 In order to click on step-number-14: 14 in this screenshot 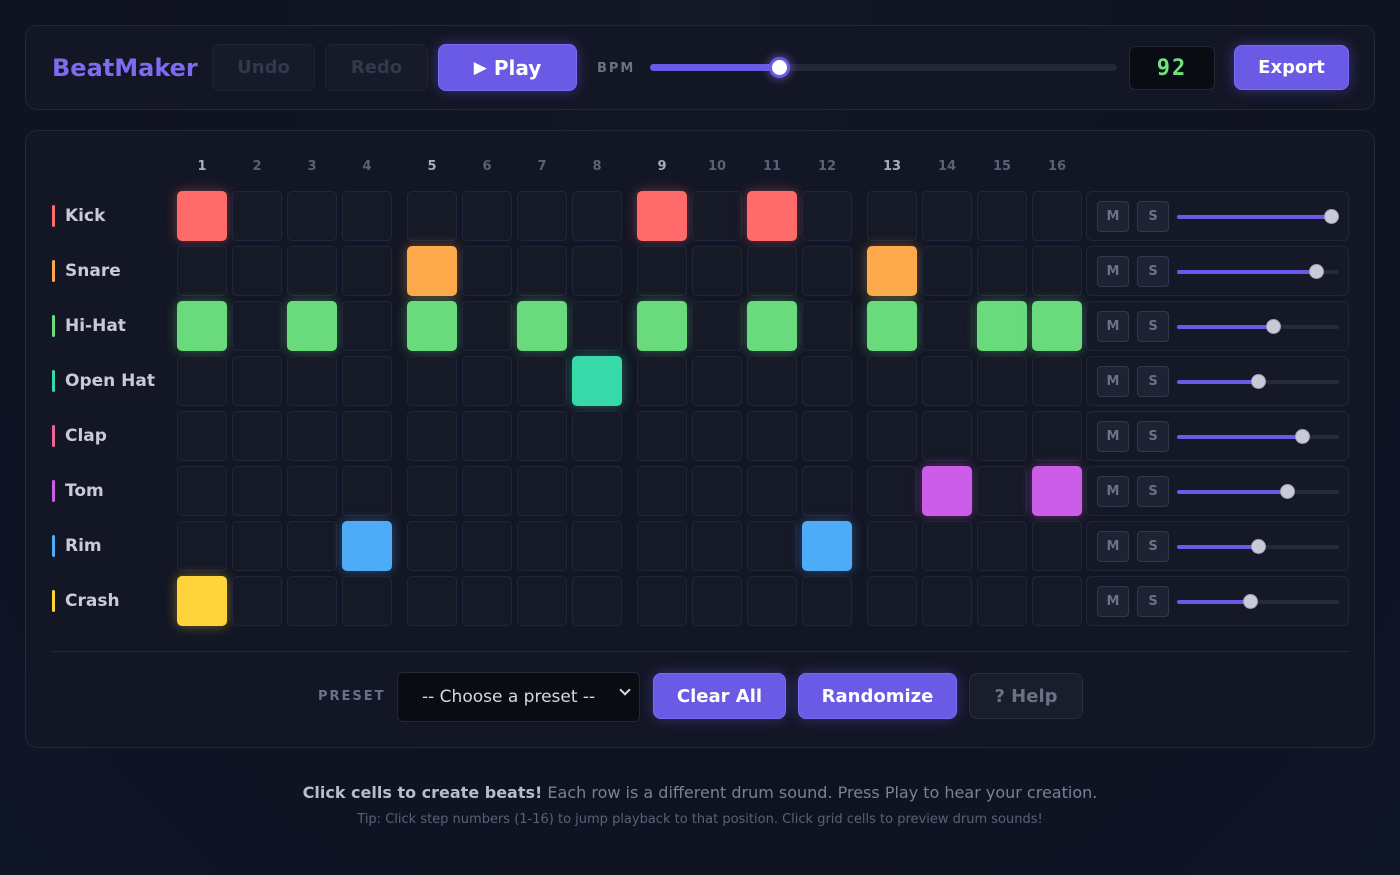, I will do `click(947, 166)`.